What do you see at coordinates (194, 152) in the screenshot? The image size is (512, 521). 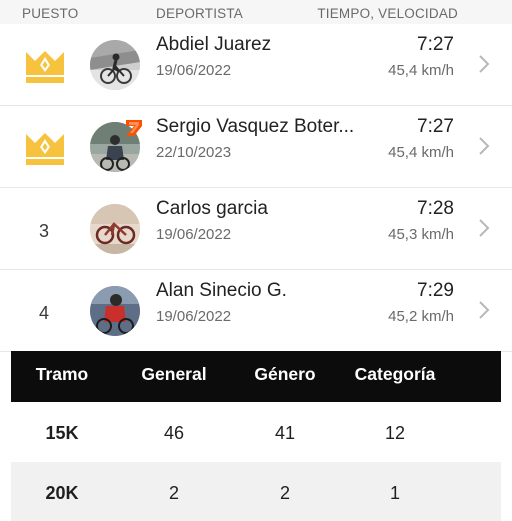 I see `effort-date: 22/10/2023` at bounding box center [194, 152].